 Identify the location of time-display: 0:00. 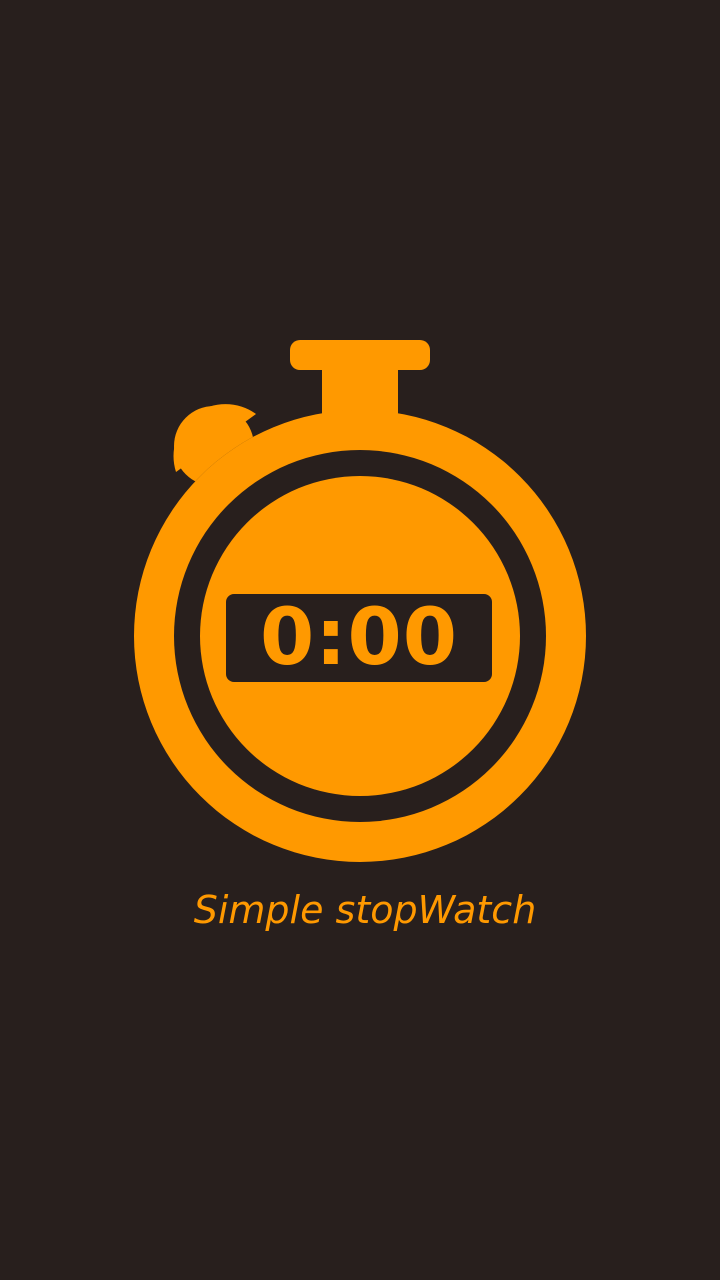
(358, 638).